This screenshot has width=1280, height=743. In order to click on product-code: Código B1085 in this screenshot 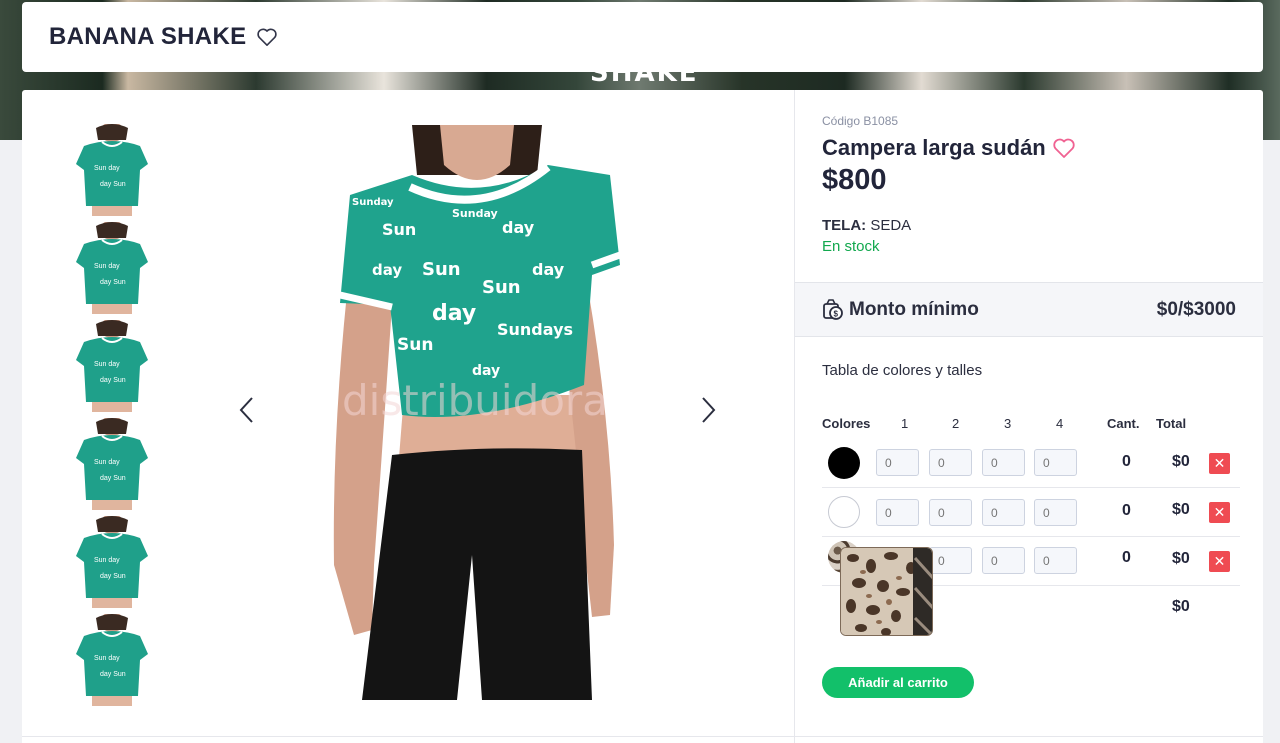, I will do `click(860, 121)`.